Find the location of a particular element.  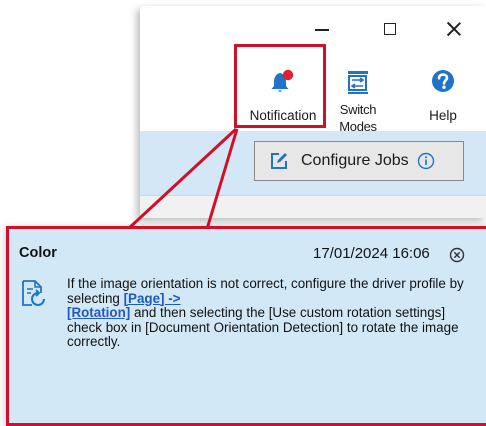

switch-modes-icon is located at coordinates (358, 82).